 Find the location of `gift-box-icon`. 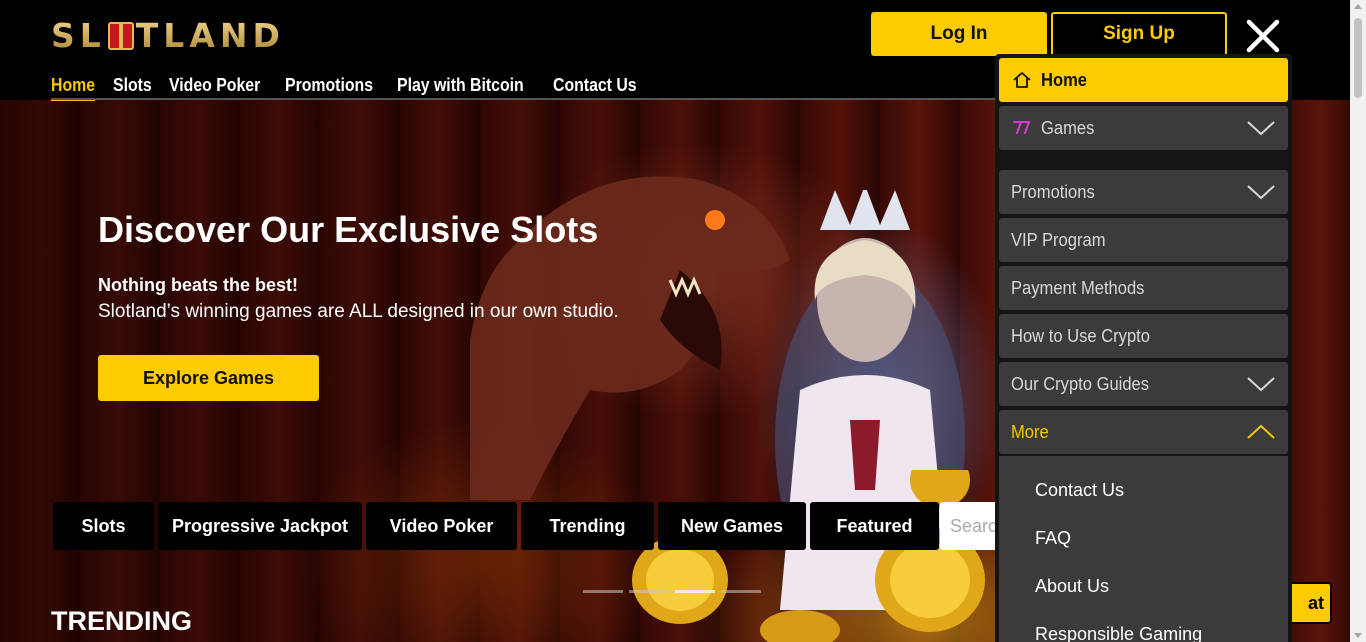

gift-box-icon is located at coordinates (120, 36).